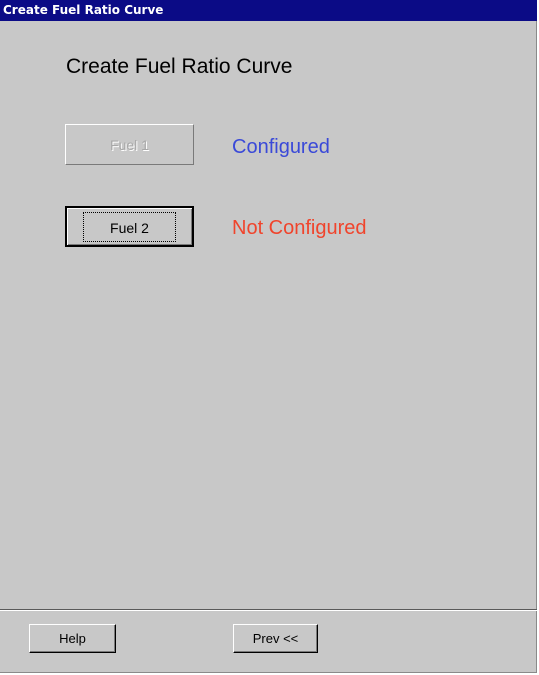 Image resolution: width=539 pixels, height=675 pixels. I want to click on help-button-label: Help, so click(72, 638).